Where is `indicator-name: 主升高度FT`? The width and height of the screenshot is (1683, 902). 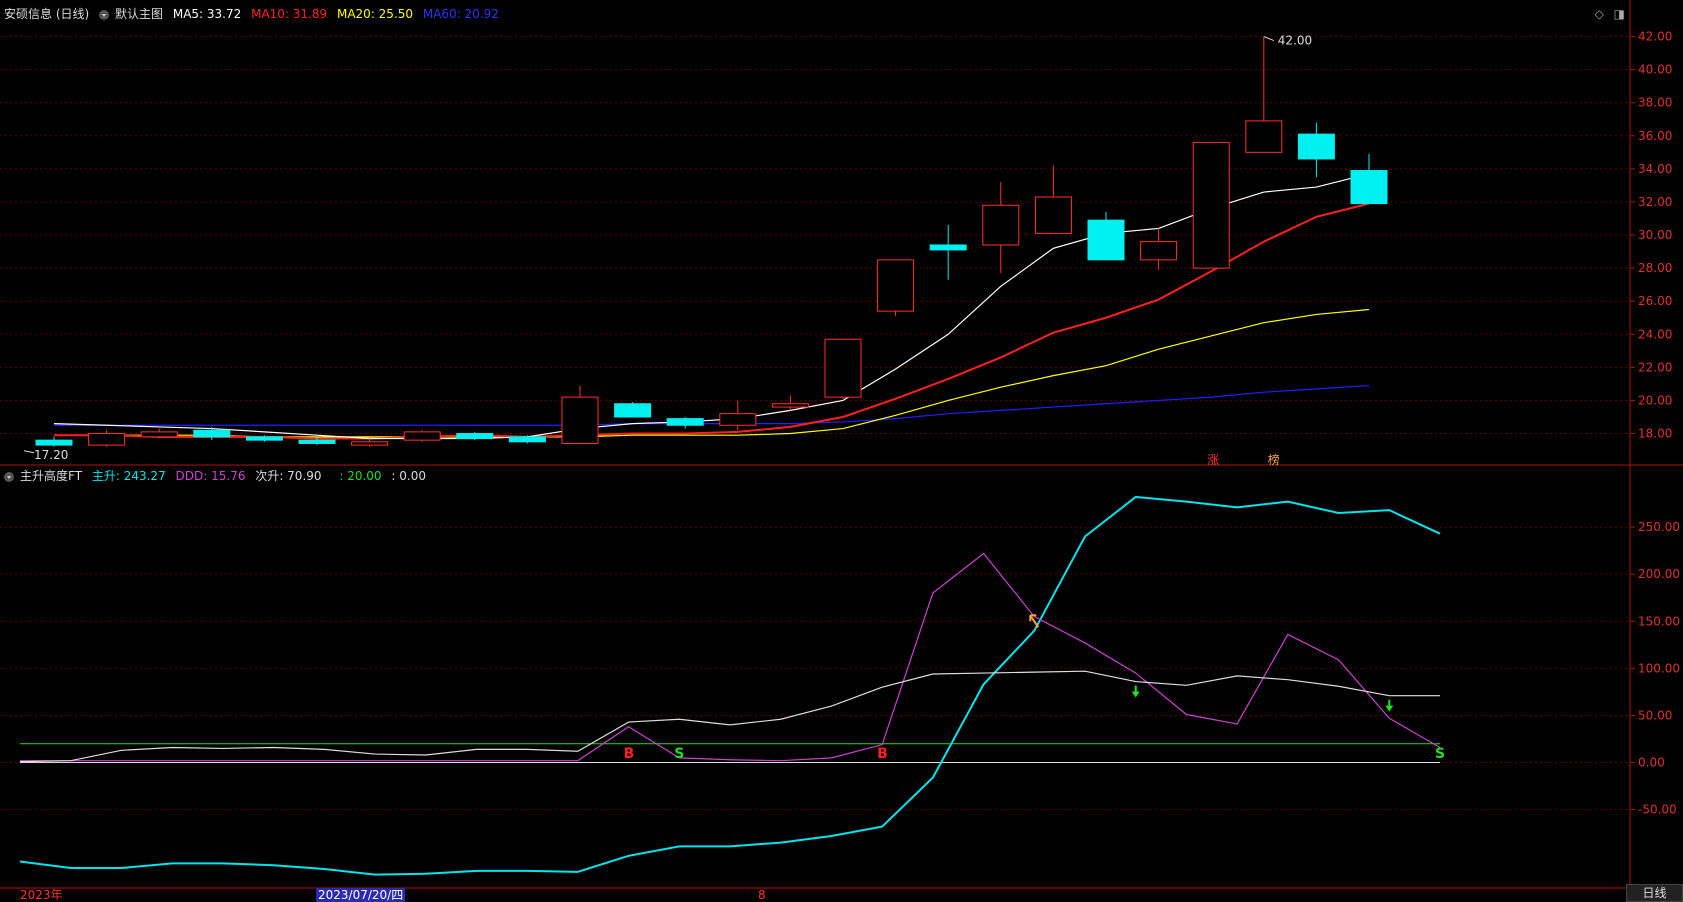
indicator-name: 主升高度FT is located at coordinates (51, 476).